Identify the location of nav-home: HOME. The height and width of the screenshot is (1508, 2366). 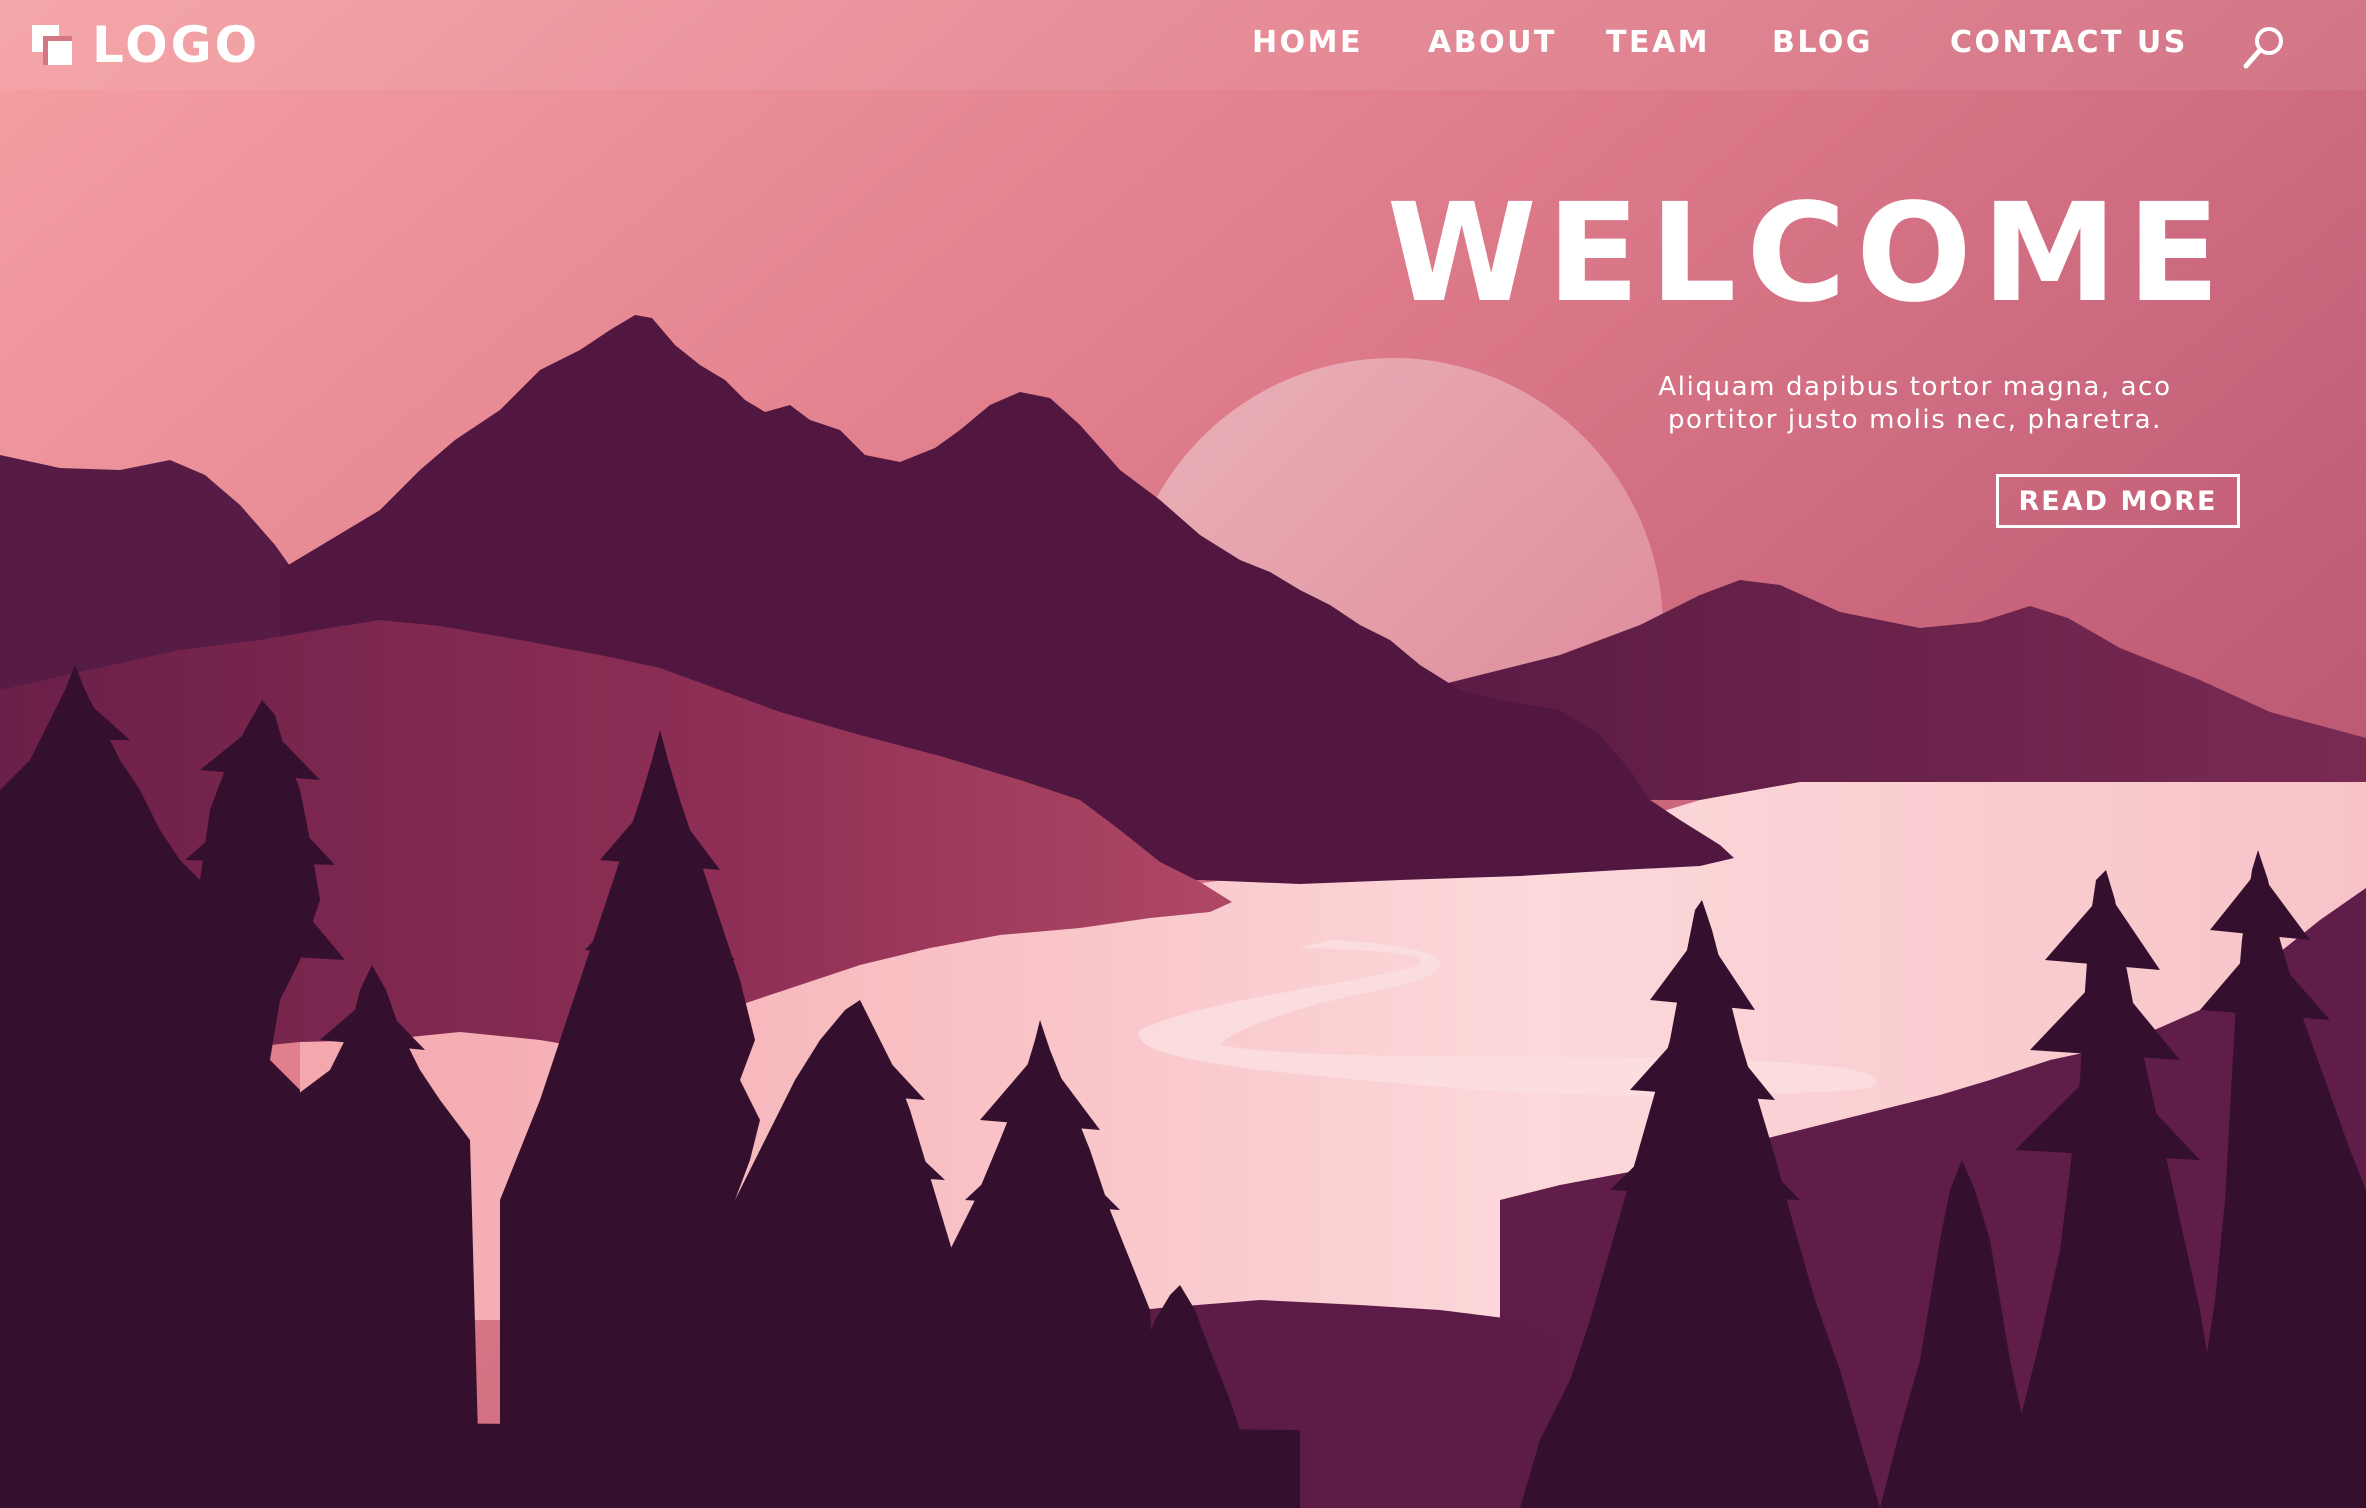
(1307, 43).